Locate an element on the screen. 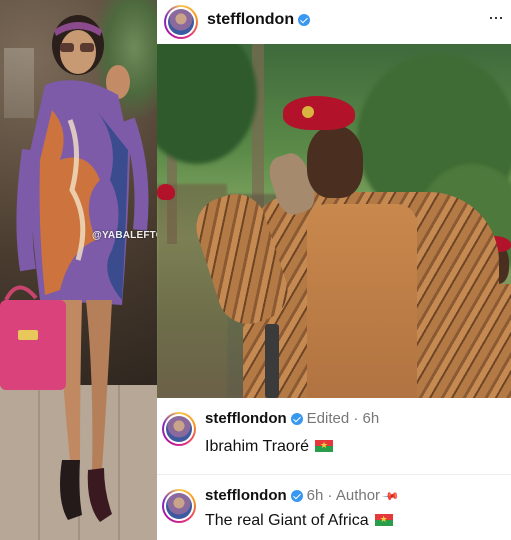  soldier-shirt is located at coordinates (362, 301).